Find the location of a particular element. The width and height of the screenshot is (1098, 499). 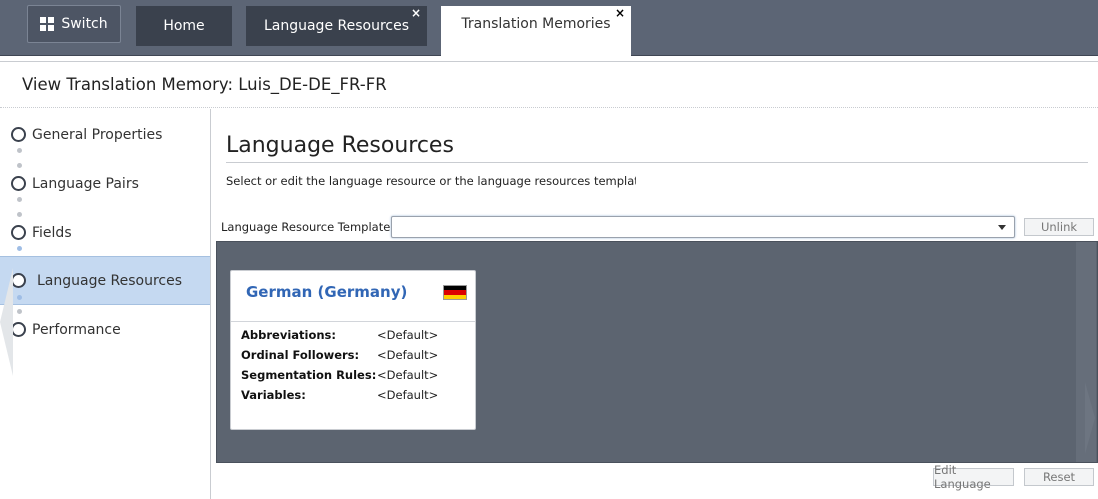

reset-button: Reset is located at coordinates (1059, 477).